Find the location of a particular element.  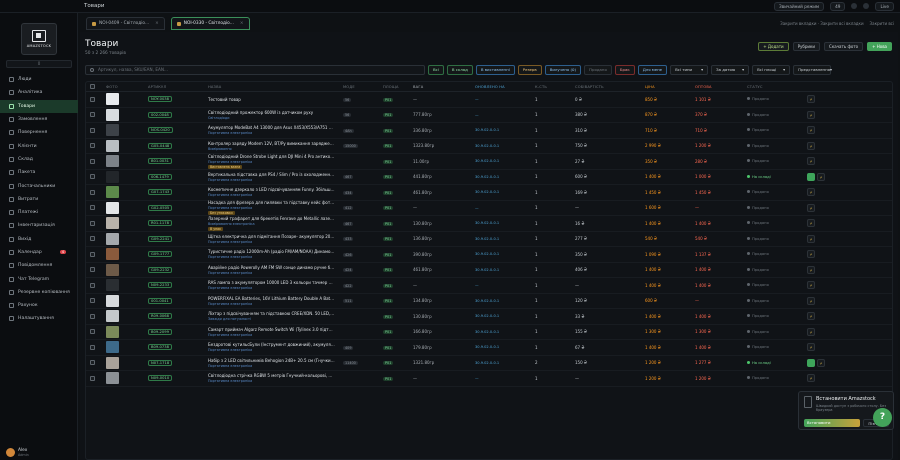

sell-button is located at coordinates (811, 176).